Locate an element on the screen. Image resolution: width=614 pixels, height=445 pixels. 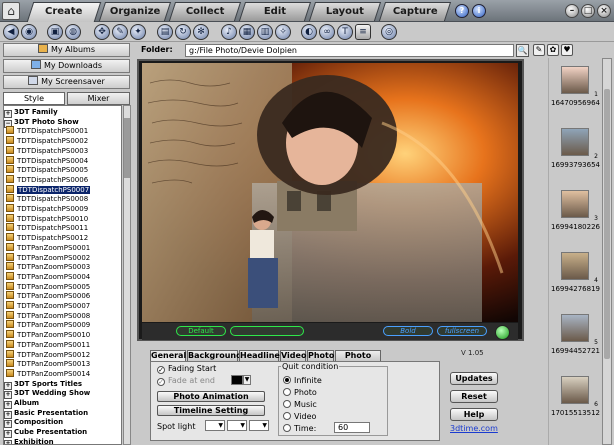
close-button: × is located at coordinates (604, 11).